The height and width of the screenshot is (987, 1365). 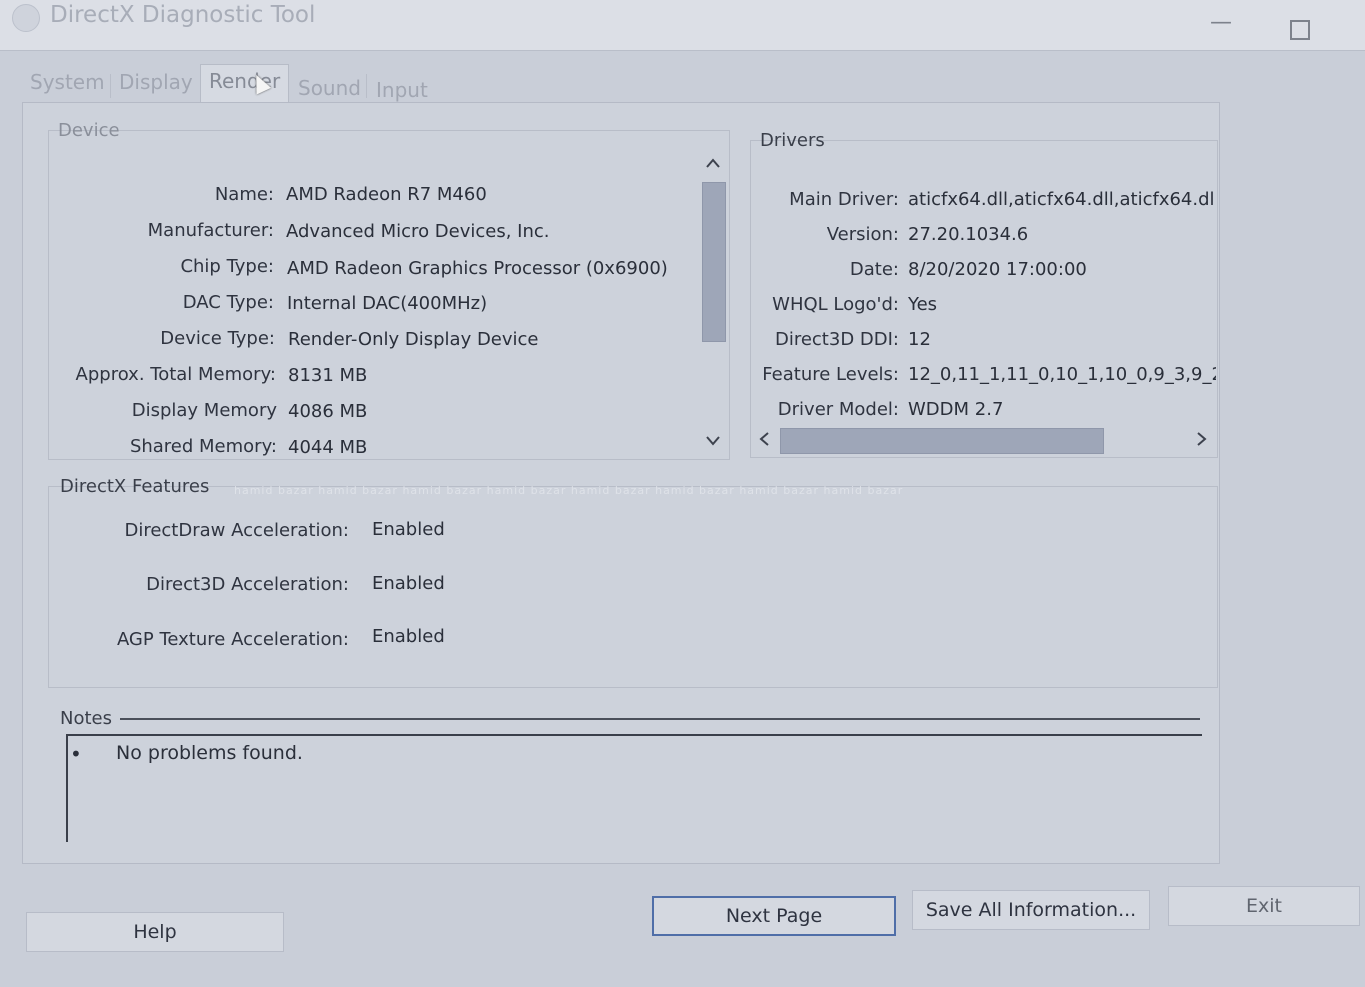 What do you see at coordinates (89, 130) in the screenshot?
I see `device-section-label: Device` at bounding box center [89, 130].